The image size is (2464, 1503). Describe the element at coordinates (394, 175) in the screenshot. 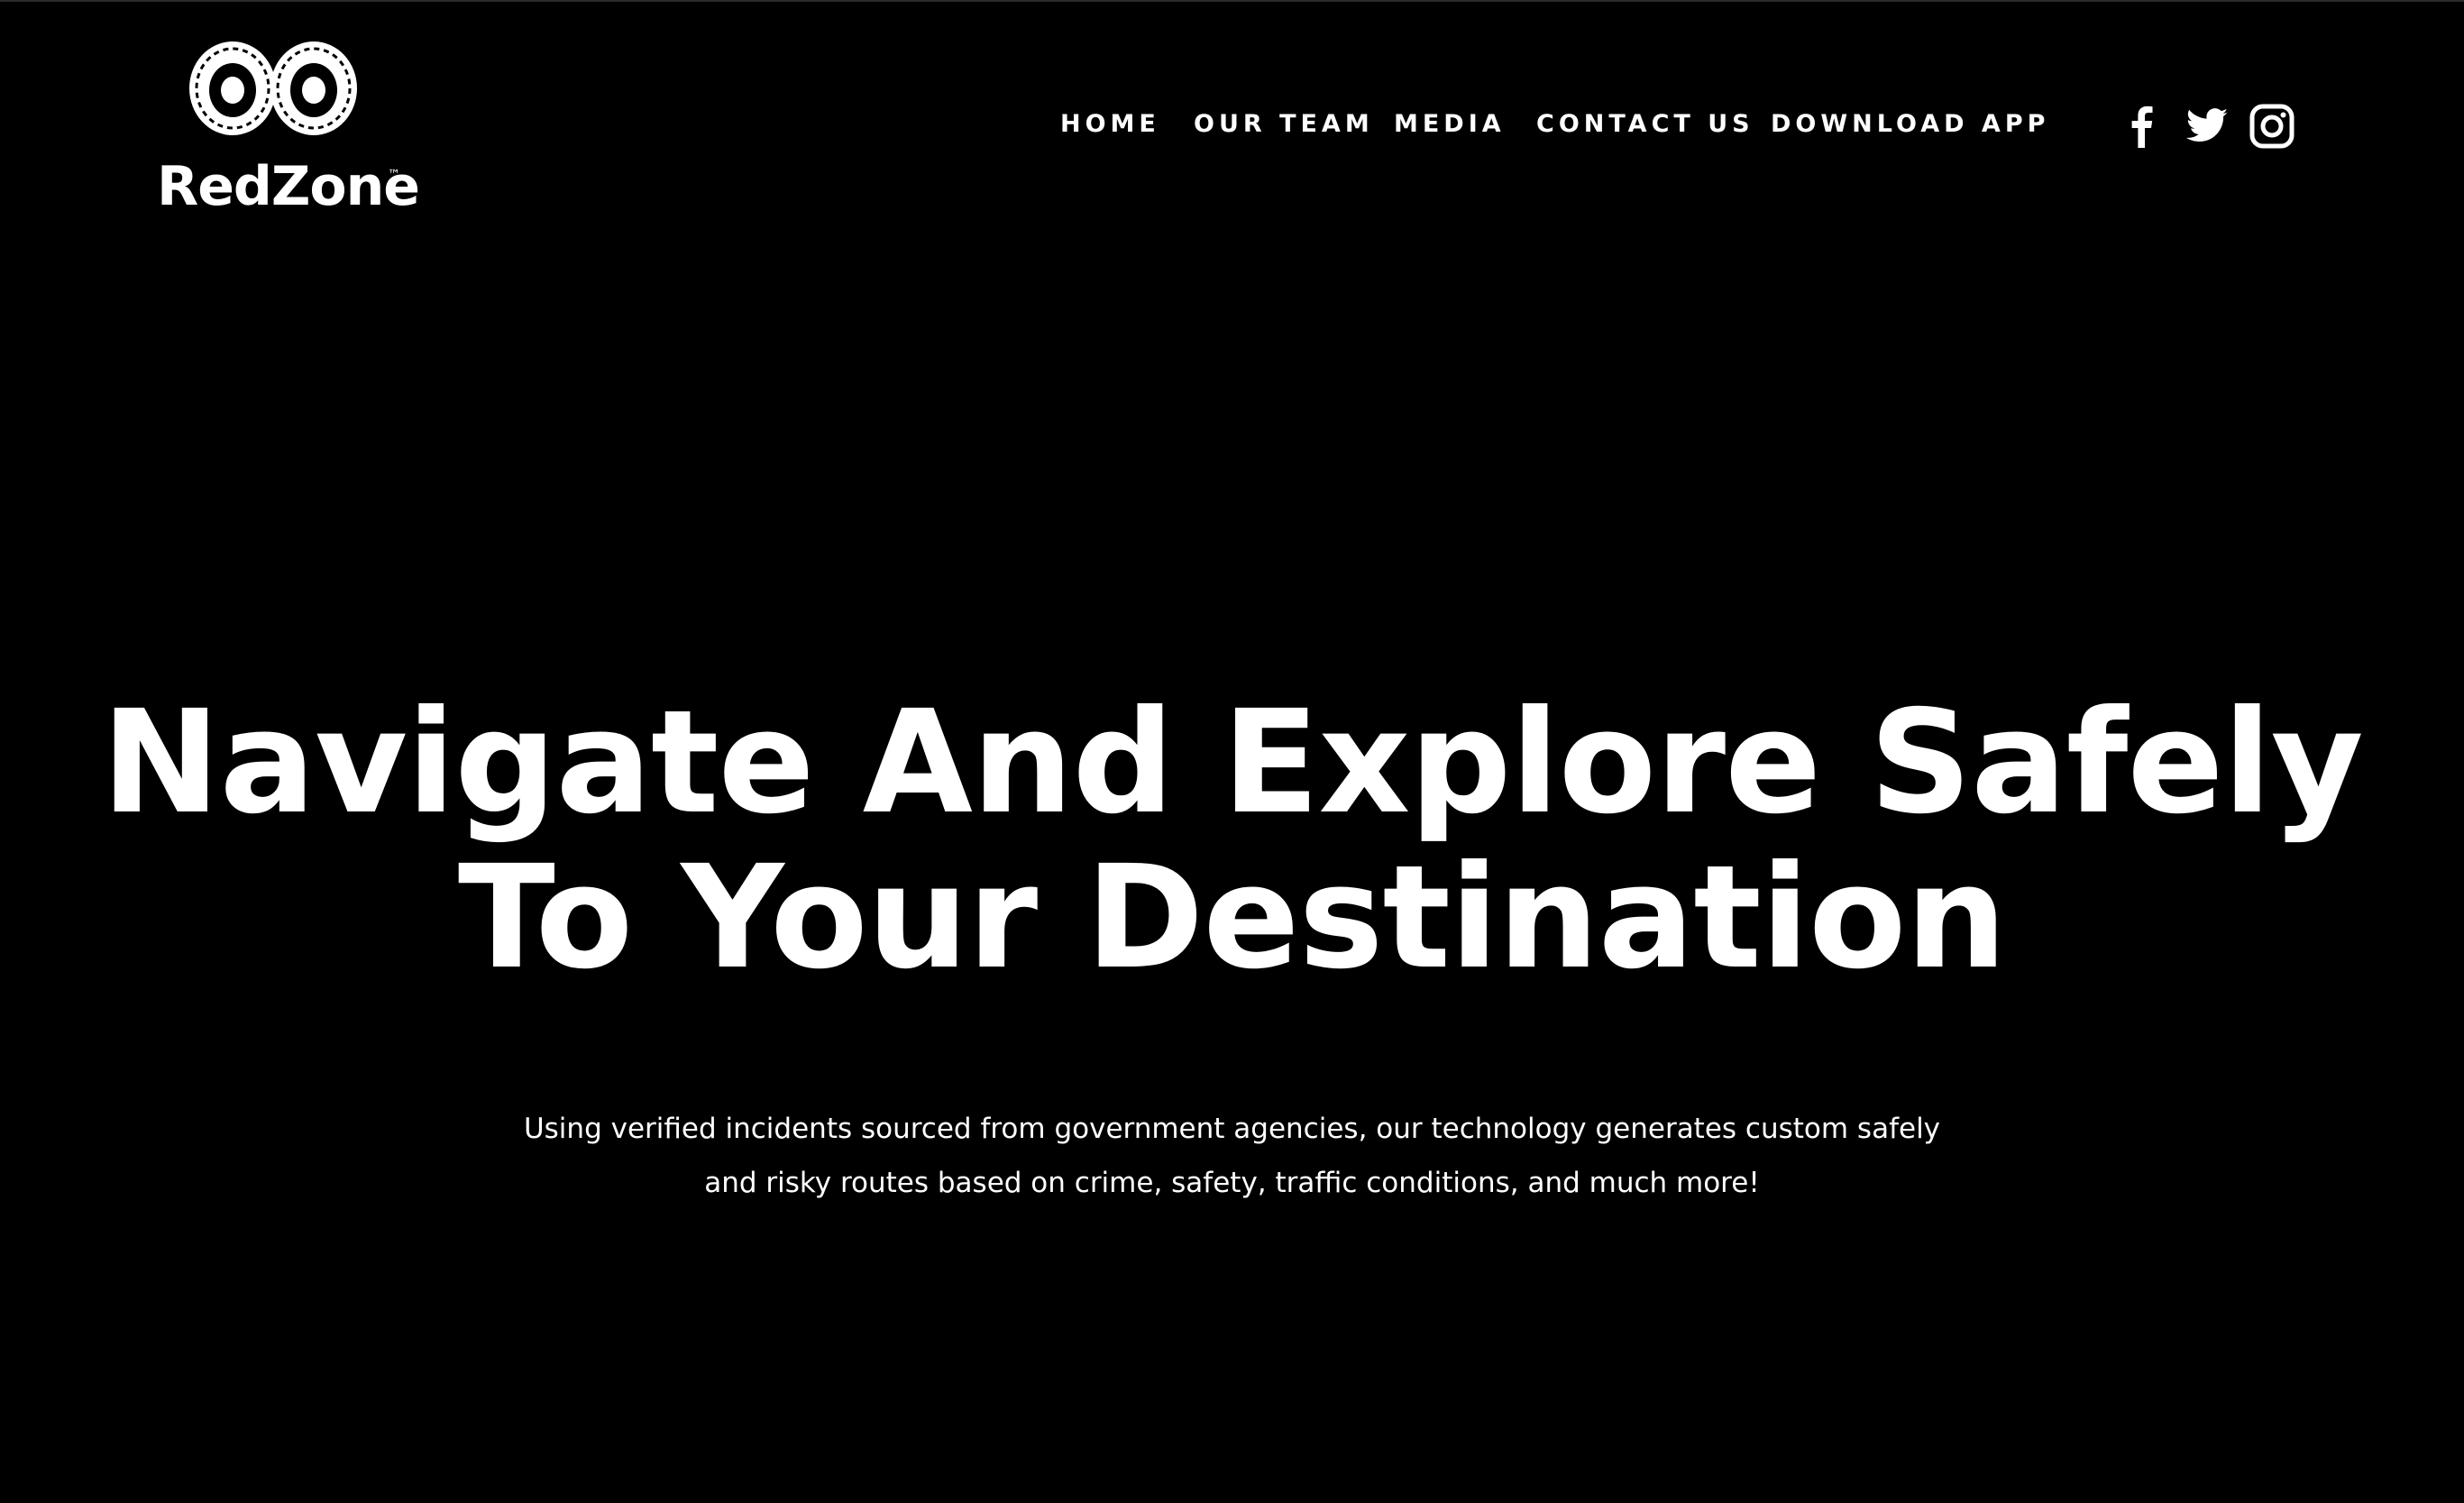

I see `brand-trademark: ™` at that location.